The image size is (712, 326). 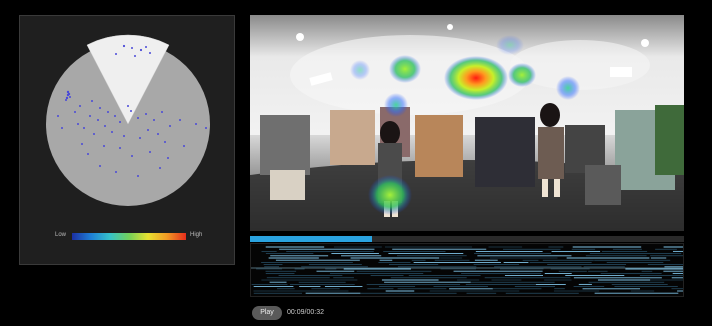 I want to click on heat-legend: Low High, so click(x=128, y=237).